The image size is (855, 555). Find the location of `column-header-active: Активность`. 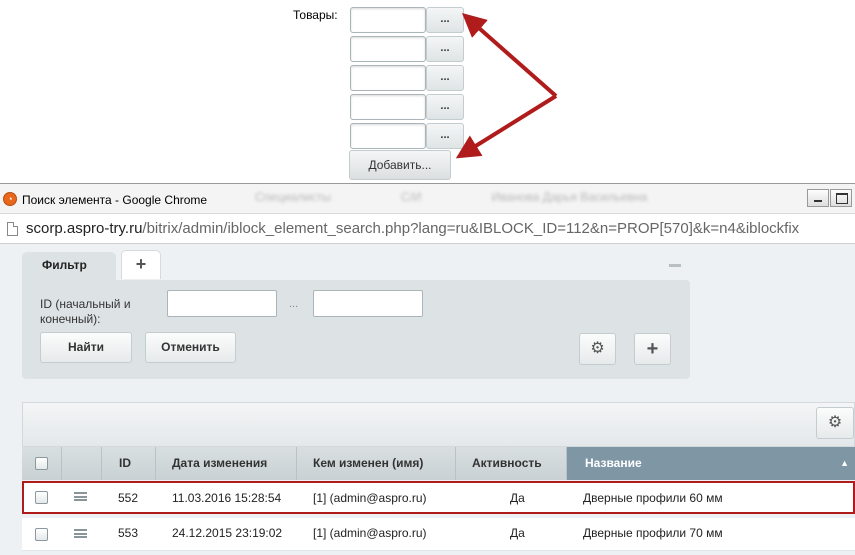

column-header-active: Активность is located at coordinates (511, 463).